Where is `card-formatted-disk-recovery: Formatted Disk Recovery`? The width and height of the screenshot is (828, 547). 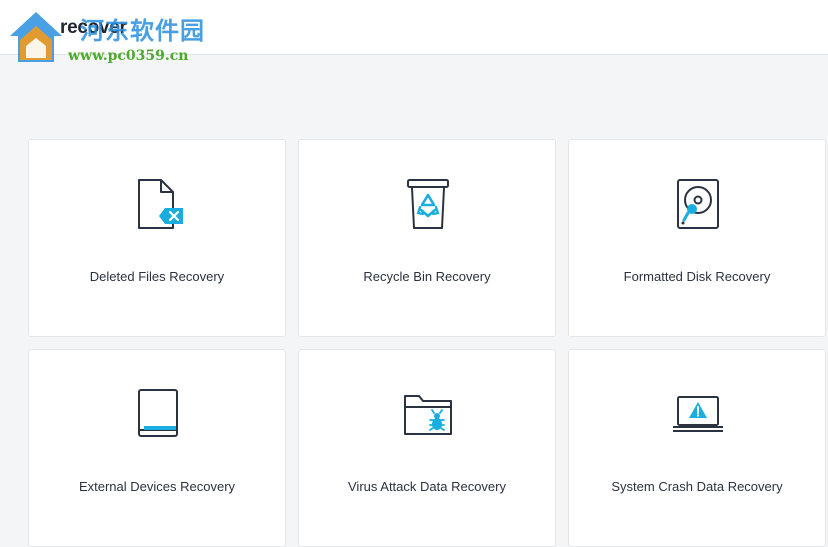
card-formatted-disk-recovery: Formatted Disk Recovery is located at coordinates (697, 238).